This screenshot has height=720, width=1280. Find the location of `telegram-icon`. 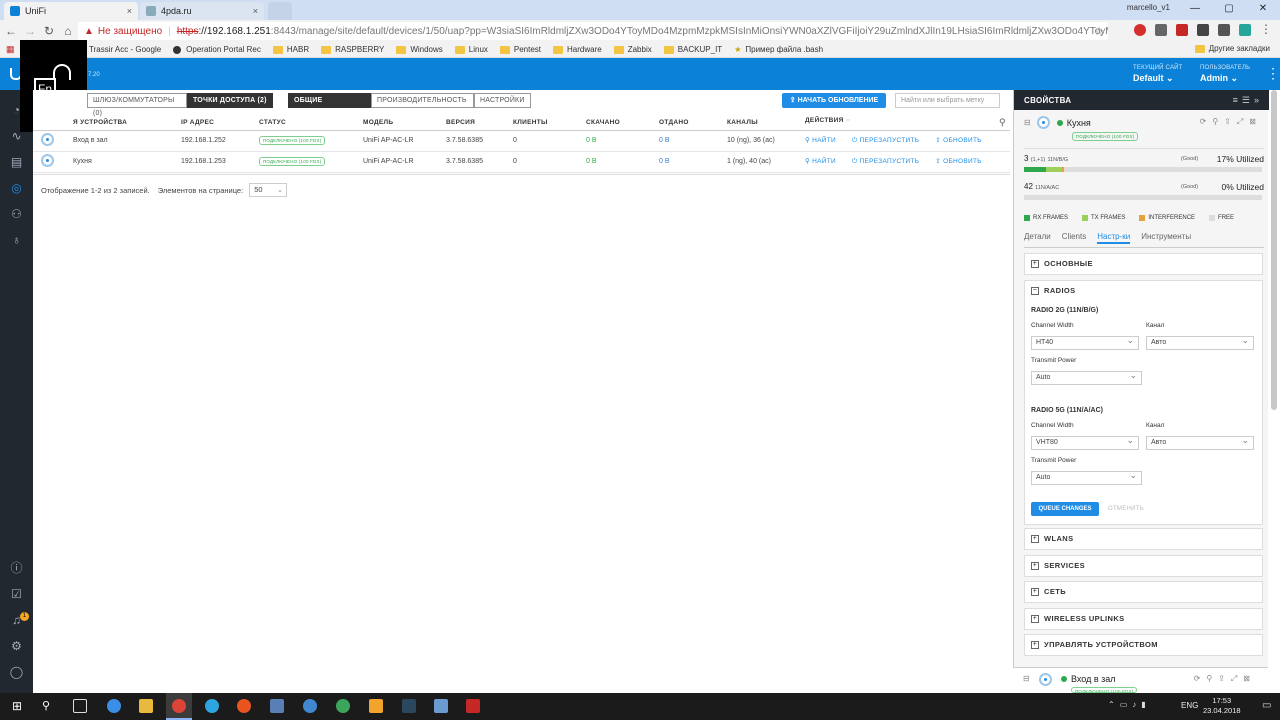

telegram-icon is located at coordinates (212, 706).